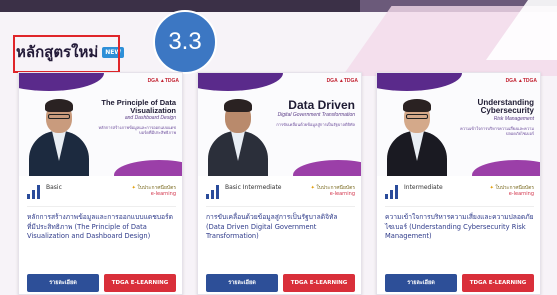 The width and height of the screenshot is (557, 295). I want to click on highlight-annotation-box, so click(66, 54).